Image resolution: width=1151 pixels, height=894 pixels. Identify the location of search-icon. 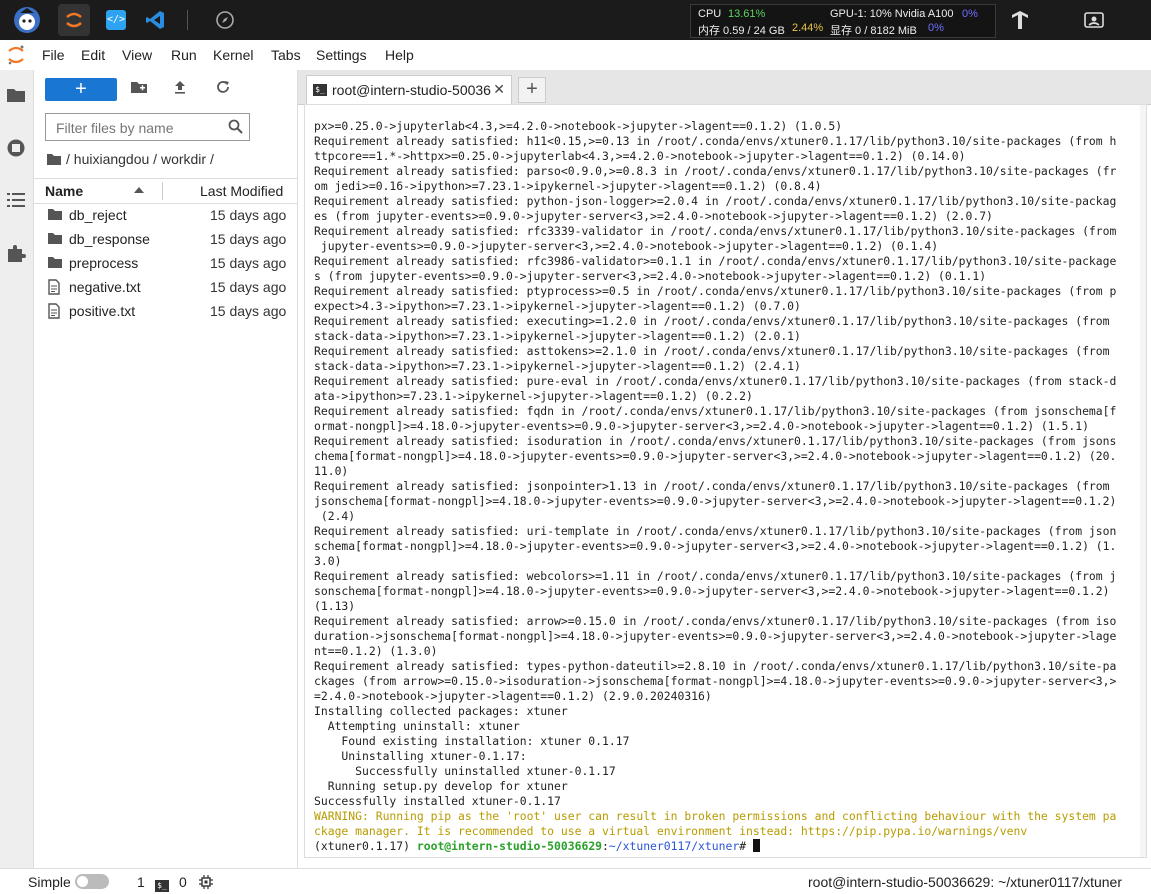
(235, 128).